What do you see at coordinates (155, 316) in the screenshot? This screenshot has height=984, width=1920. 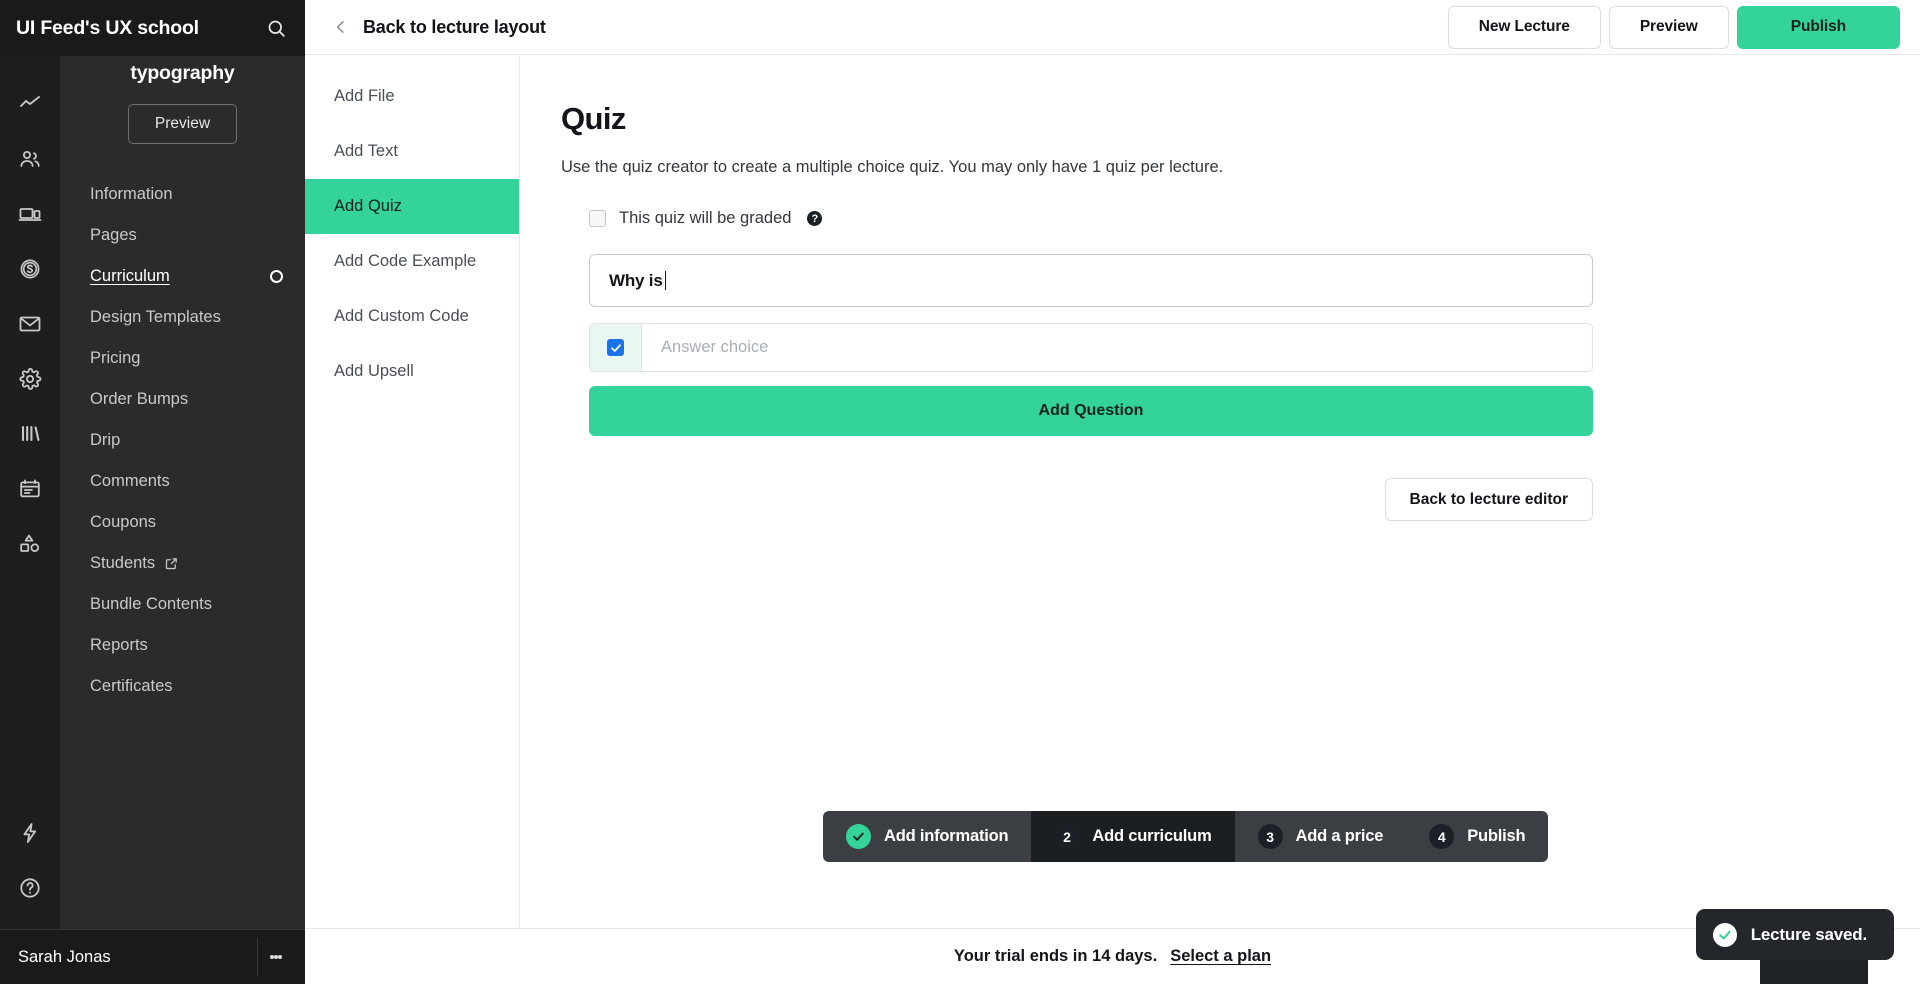 I see `sidebar-item-label: Design Templates` at bounding box center [155, 316].